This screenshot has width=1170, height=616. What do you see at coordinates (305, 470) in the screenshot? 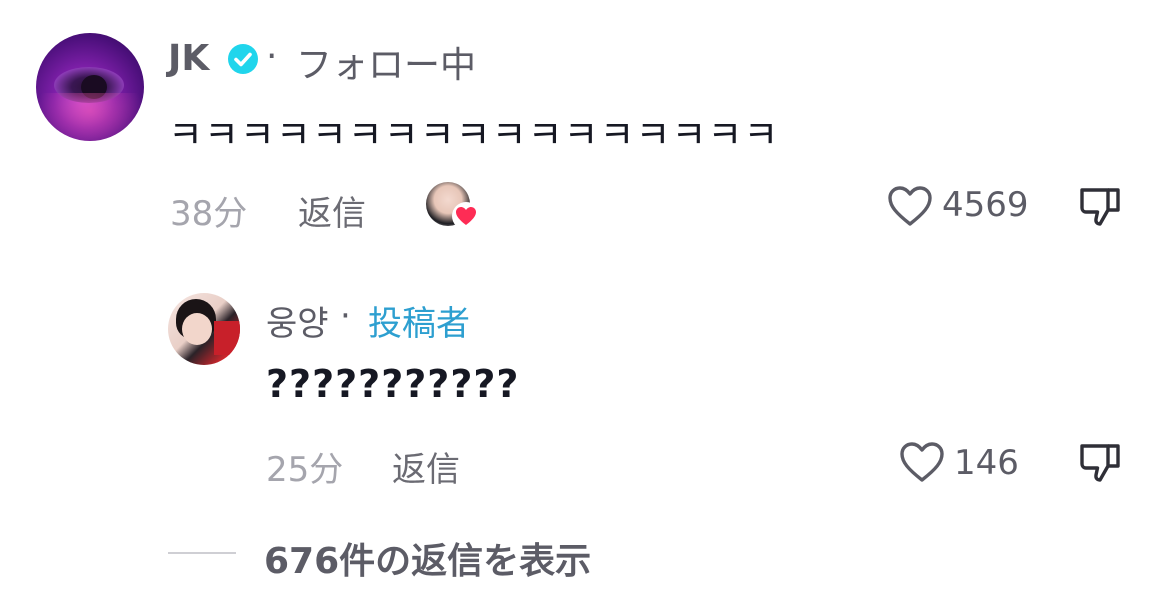
I see `reply-timestamp: 25分` at bounding box center [305, 470].